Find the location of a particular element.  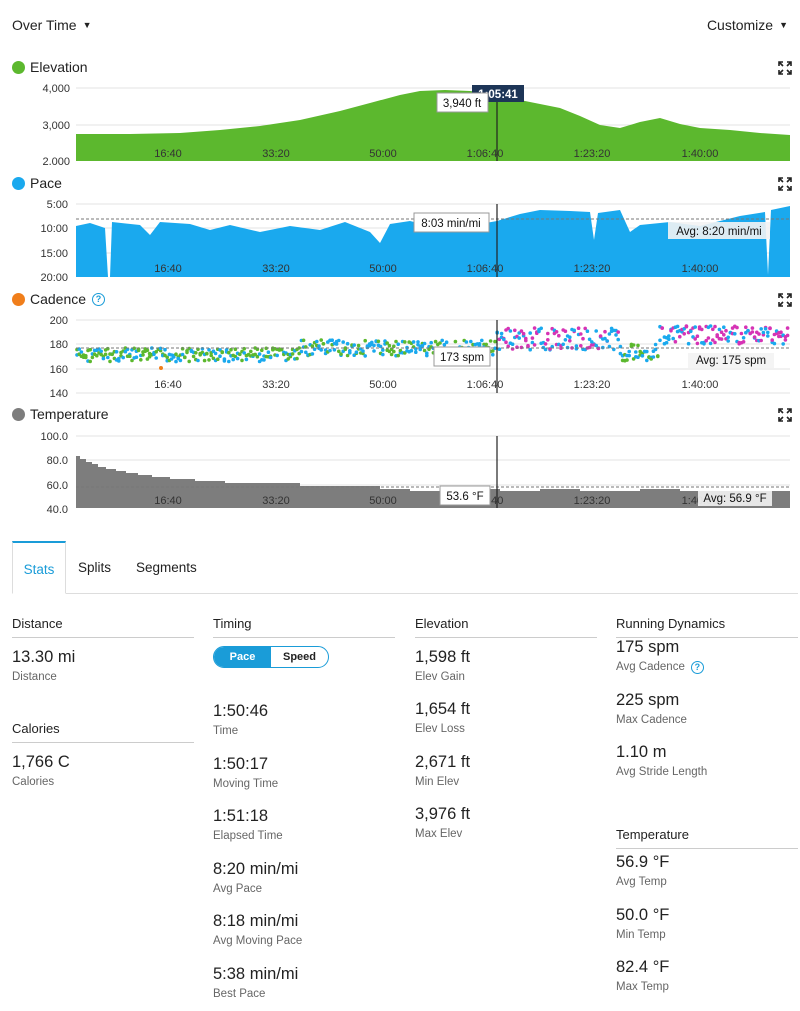

tab-splits: Splits is located at coordinates (94, 567).